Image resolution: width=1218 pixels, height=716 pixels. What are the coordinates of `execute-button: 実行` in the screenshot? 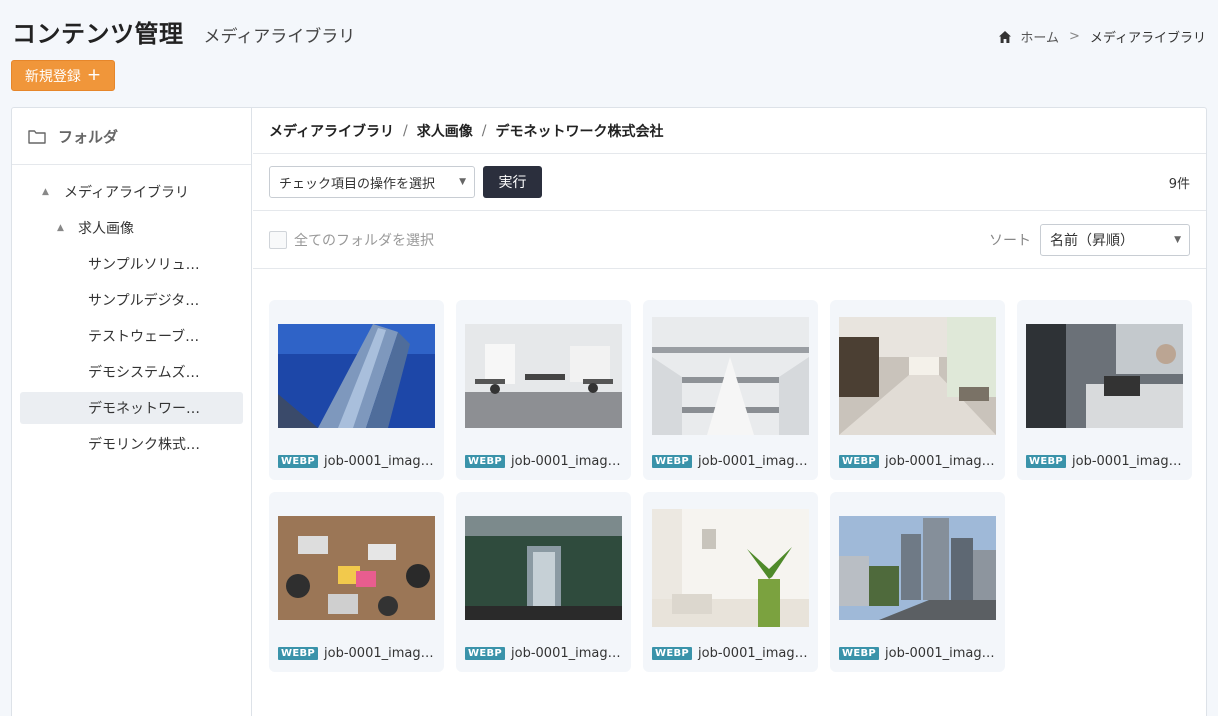 It's located at (512, 182).